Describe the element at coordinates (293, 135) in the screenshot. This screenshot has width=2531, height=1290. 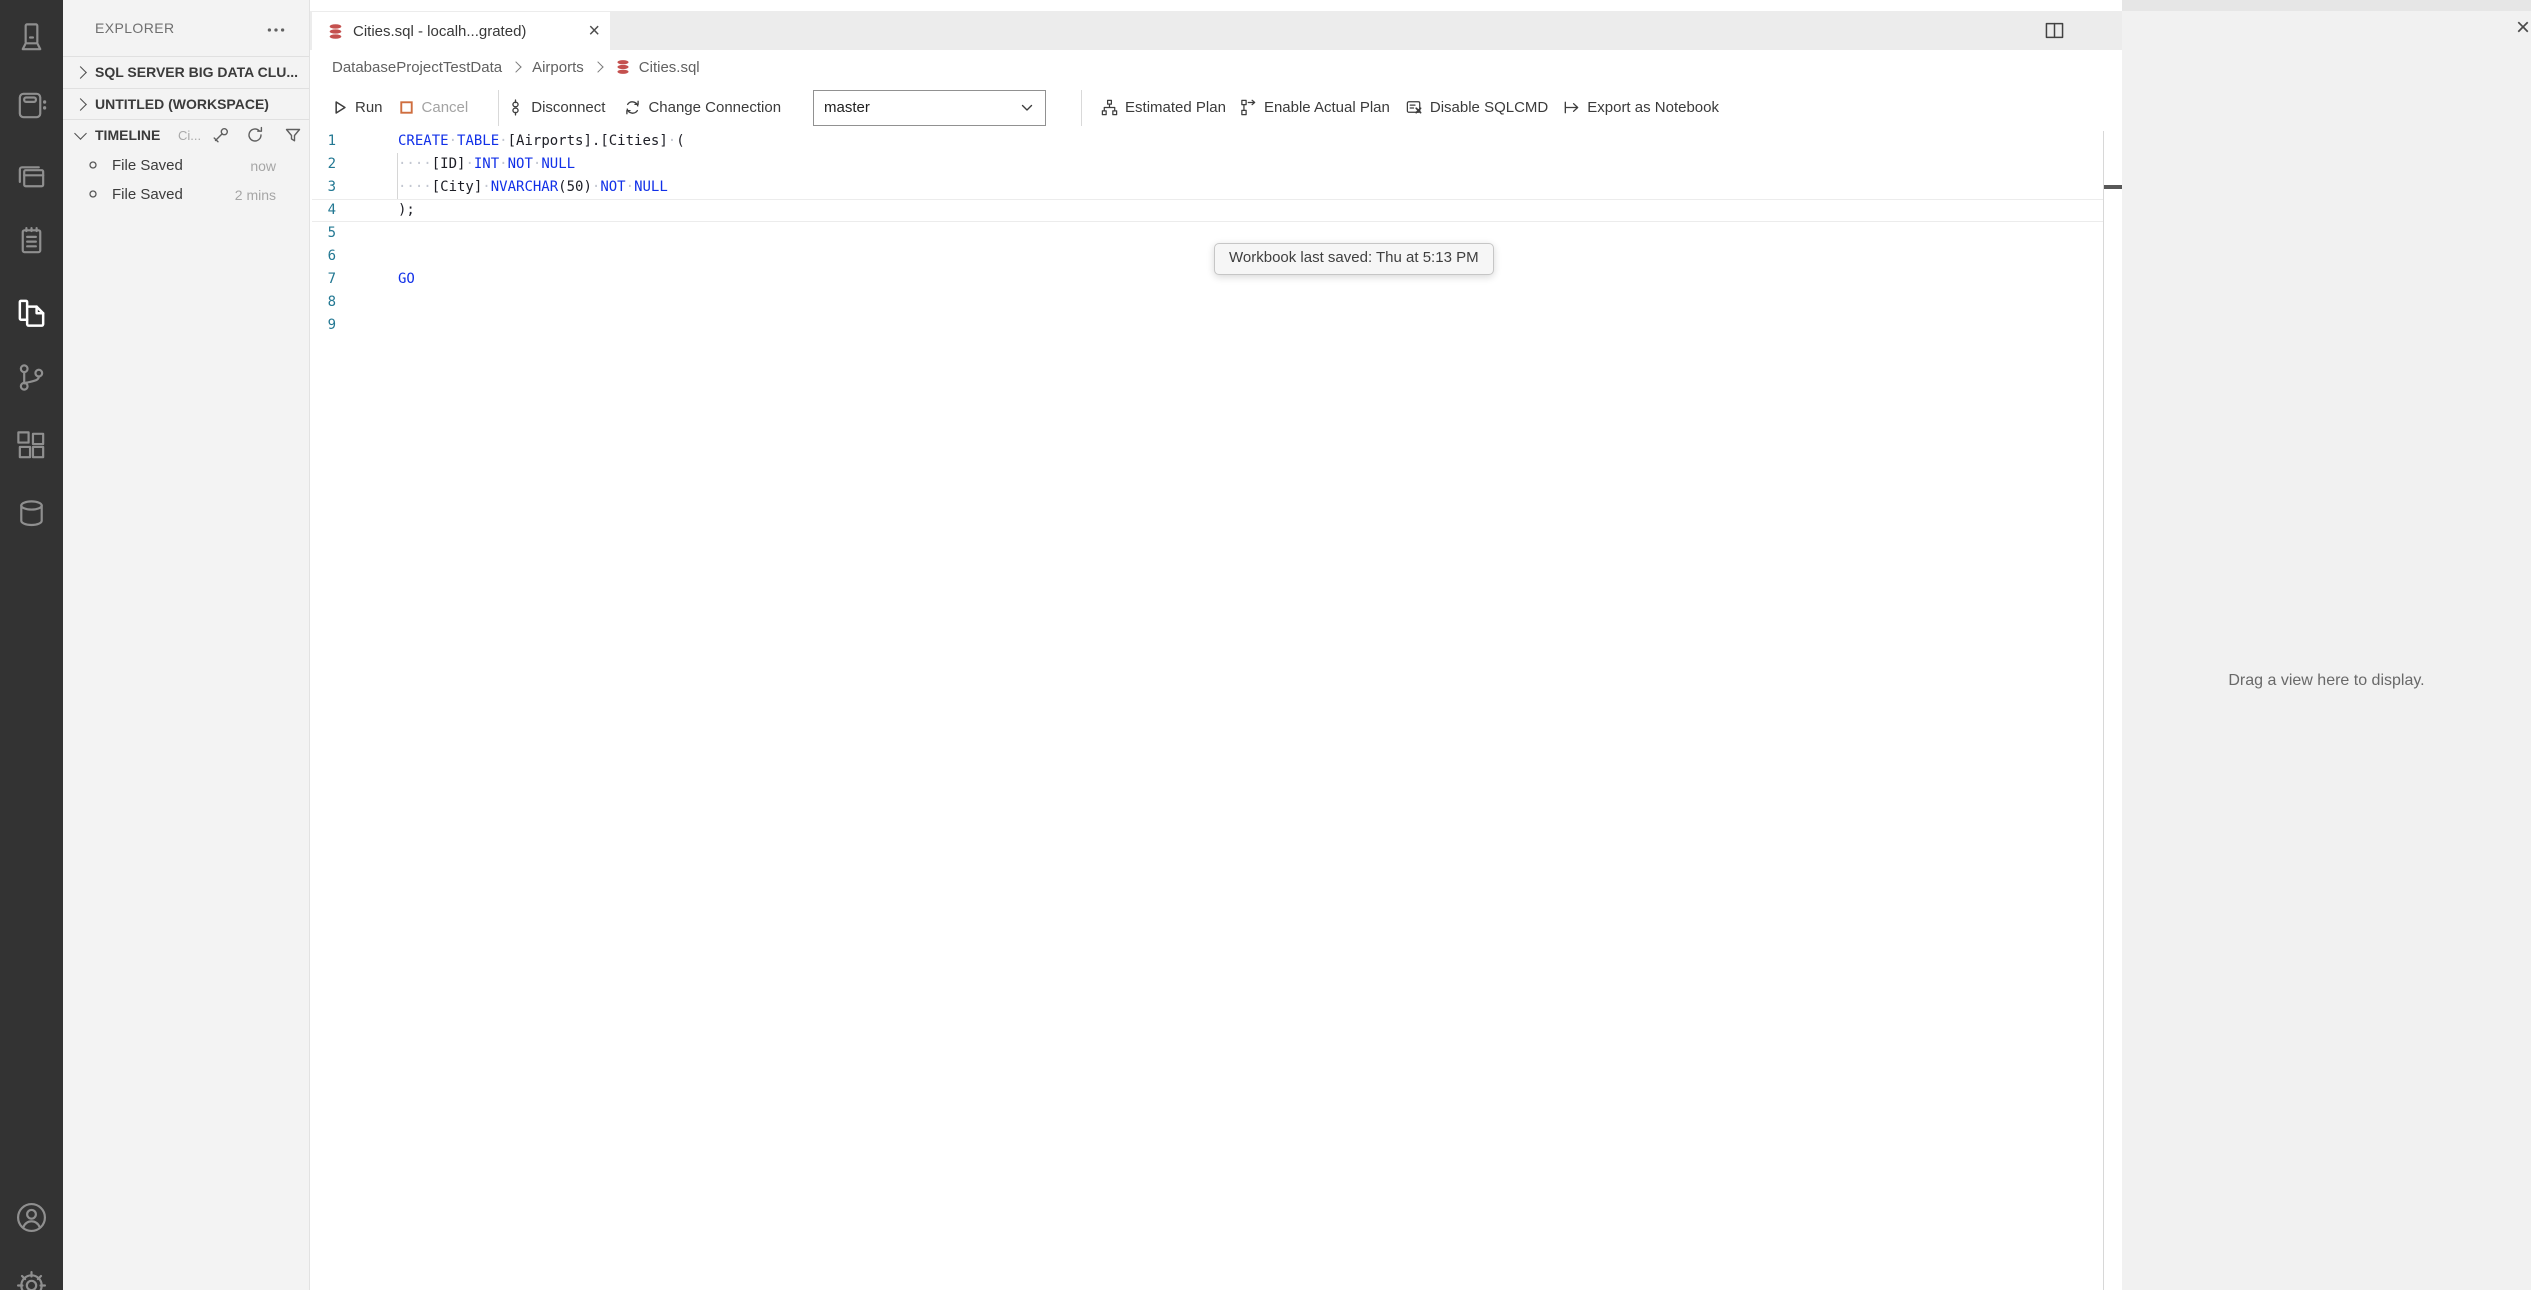
I see `filter-icon` at that location.